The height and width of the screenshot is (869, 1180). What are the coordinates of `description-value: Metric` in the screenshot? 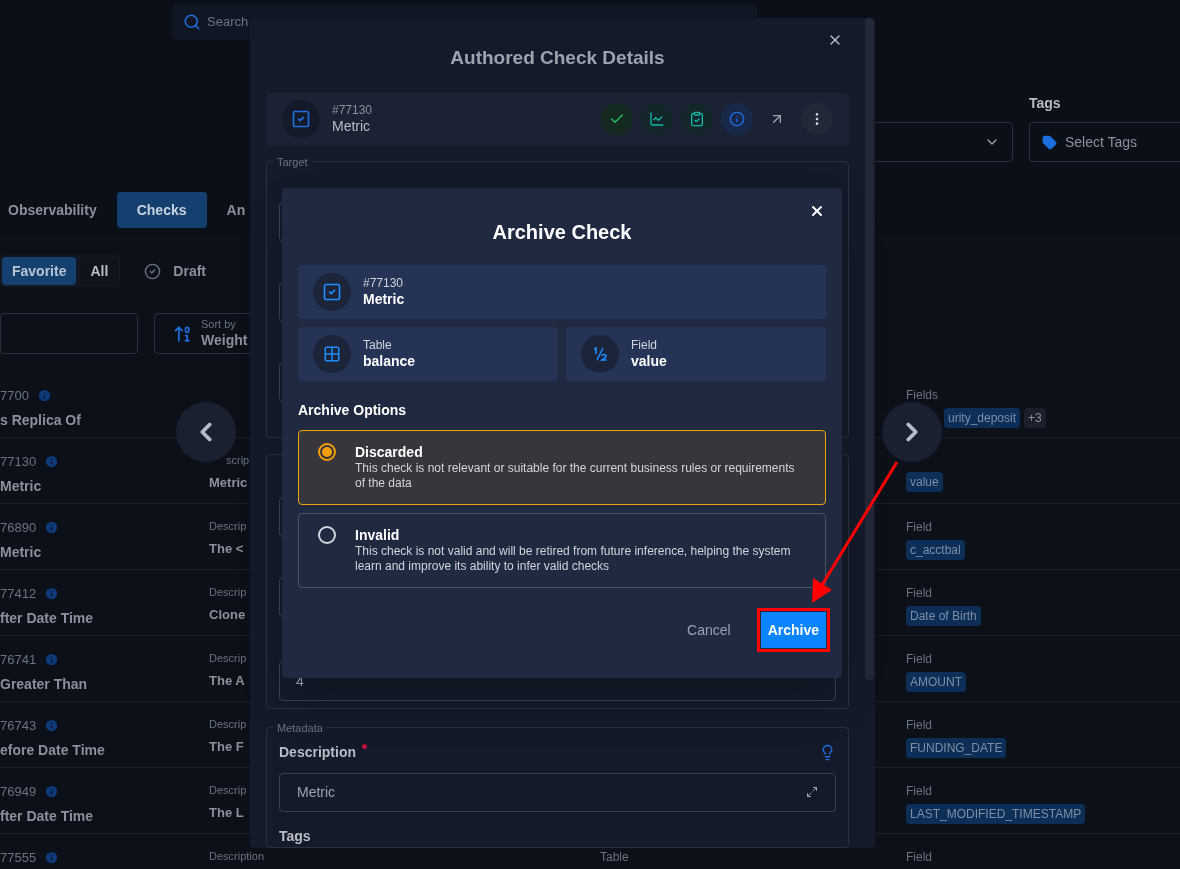 It's located at (228, 482).